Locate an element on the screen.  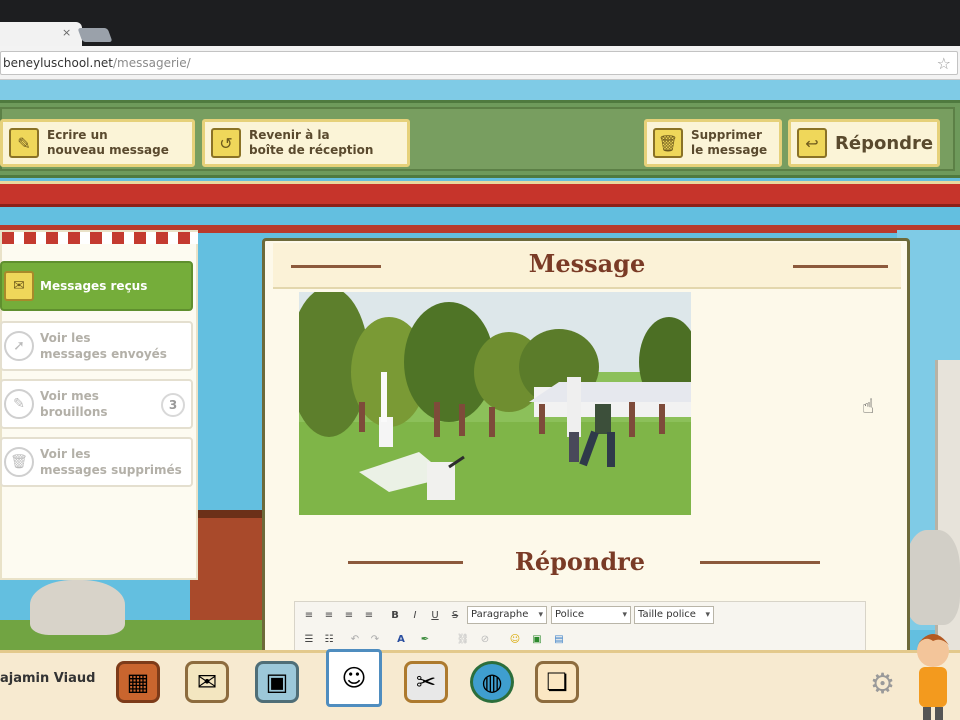
underline-icon: U is located at coordinates (435, 615).